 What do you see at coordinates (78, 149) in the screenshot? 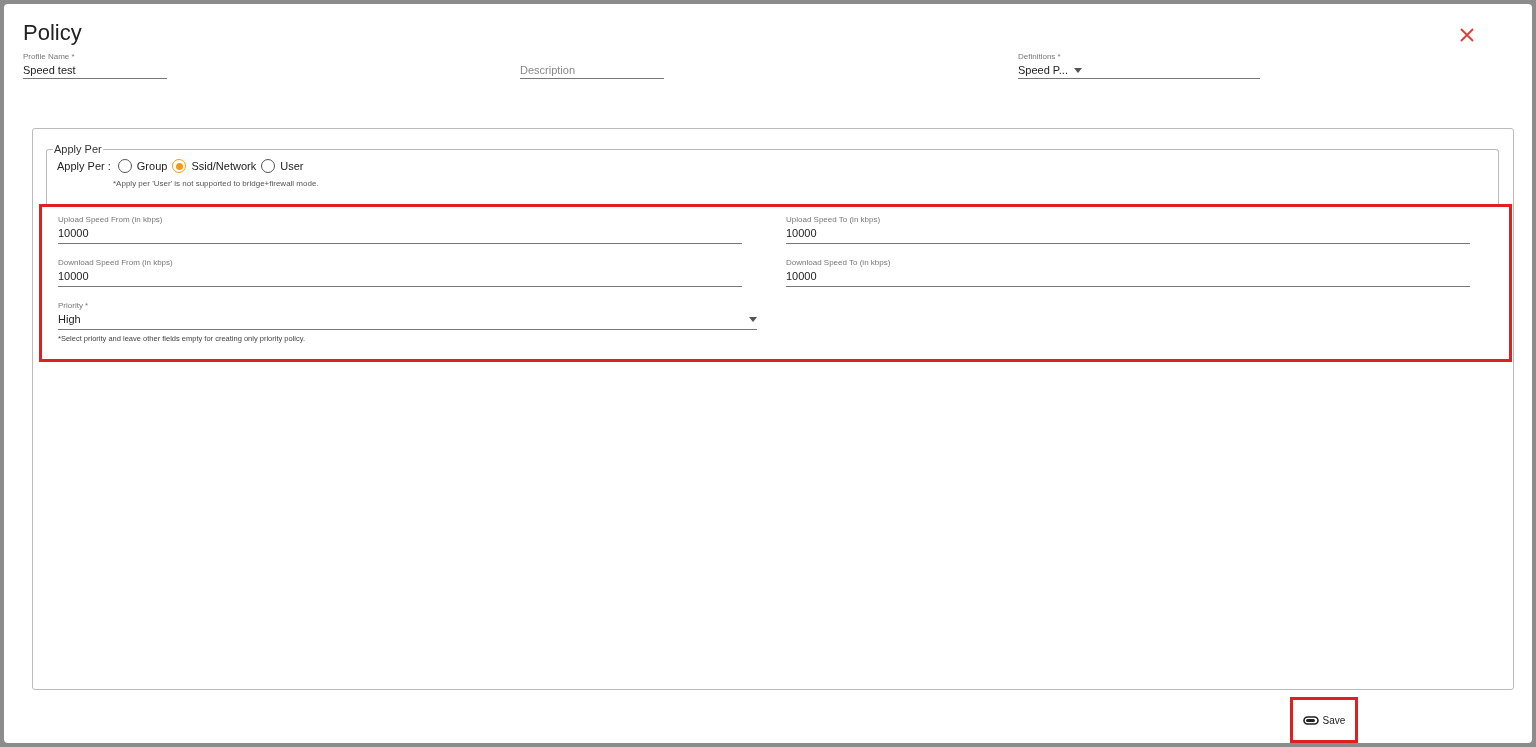
I see `group-legend: Apply Per` at bounding box center [78, 149].